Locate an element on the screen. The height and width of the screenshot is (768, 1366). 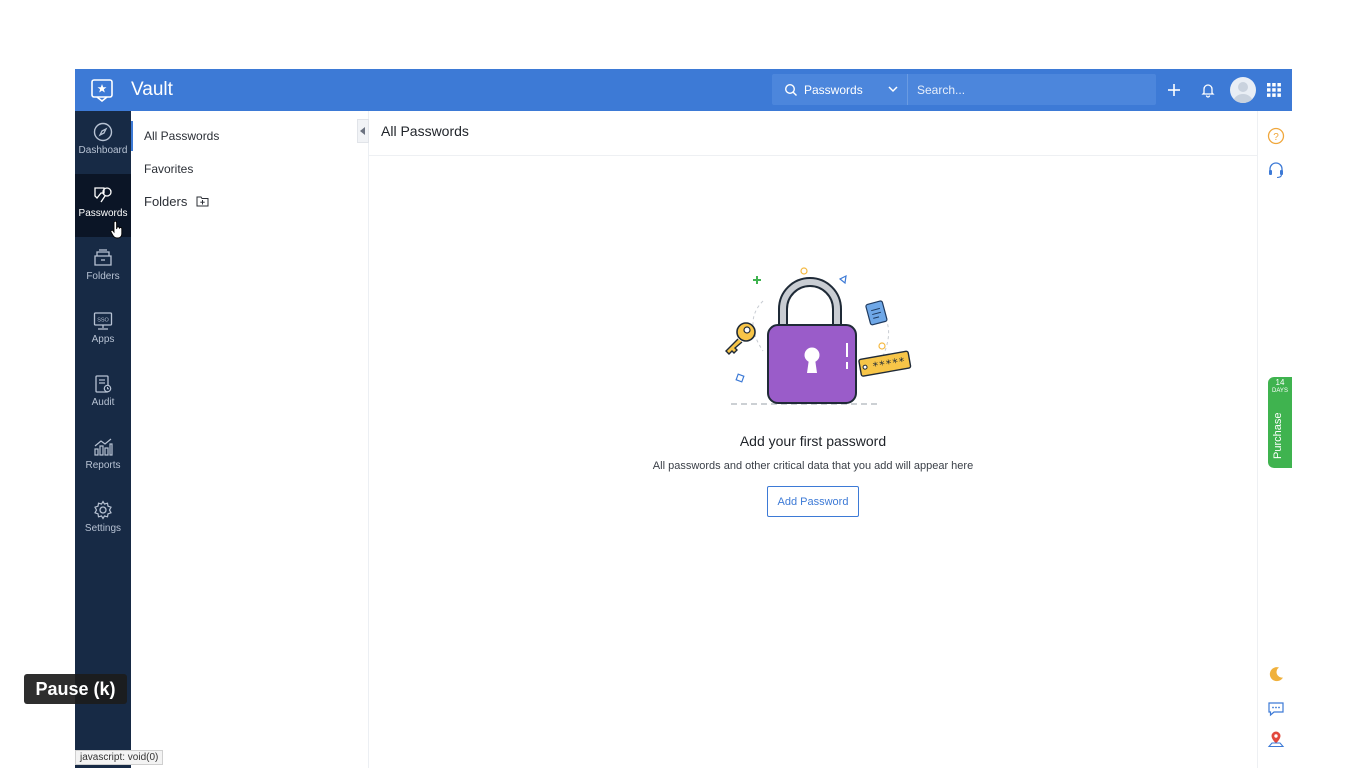
nav-label-passwords: Passwords is located at coordinates (103, 213).